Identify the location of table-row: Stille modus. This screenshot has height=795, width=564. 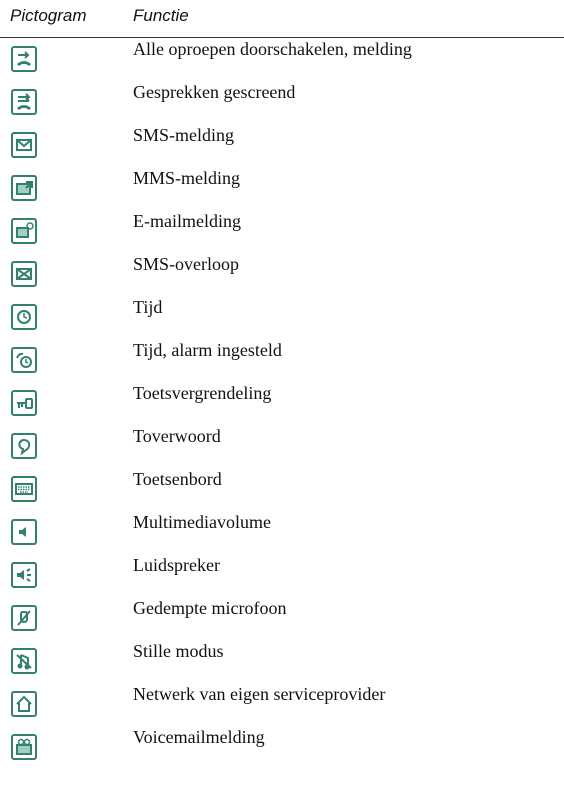
(282, 661).